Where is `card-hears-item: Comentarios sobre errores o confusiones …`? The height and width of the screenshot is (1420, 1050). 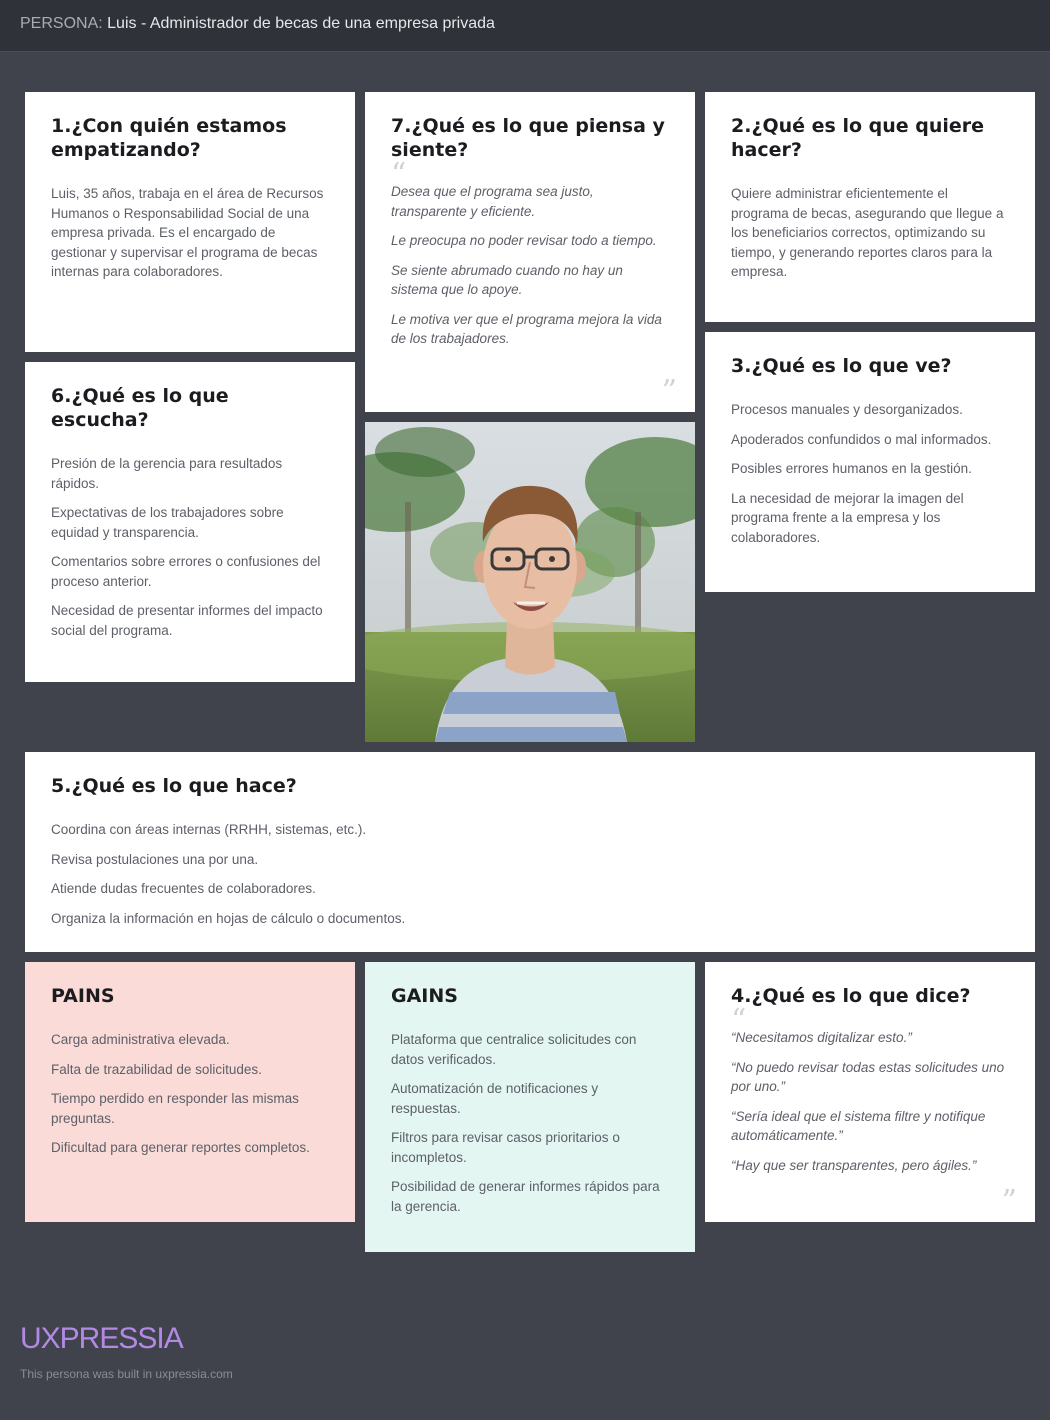 card-hears-item: Comentarios sobre errores o confusiones … is located at coordinates (186, 571).